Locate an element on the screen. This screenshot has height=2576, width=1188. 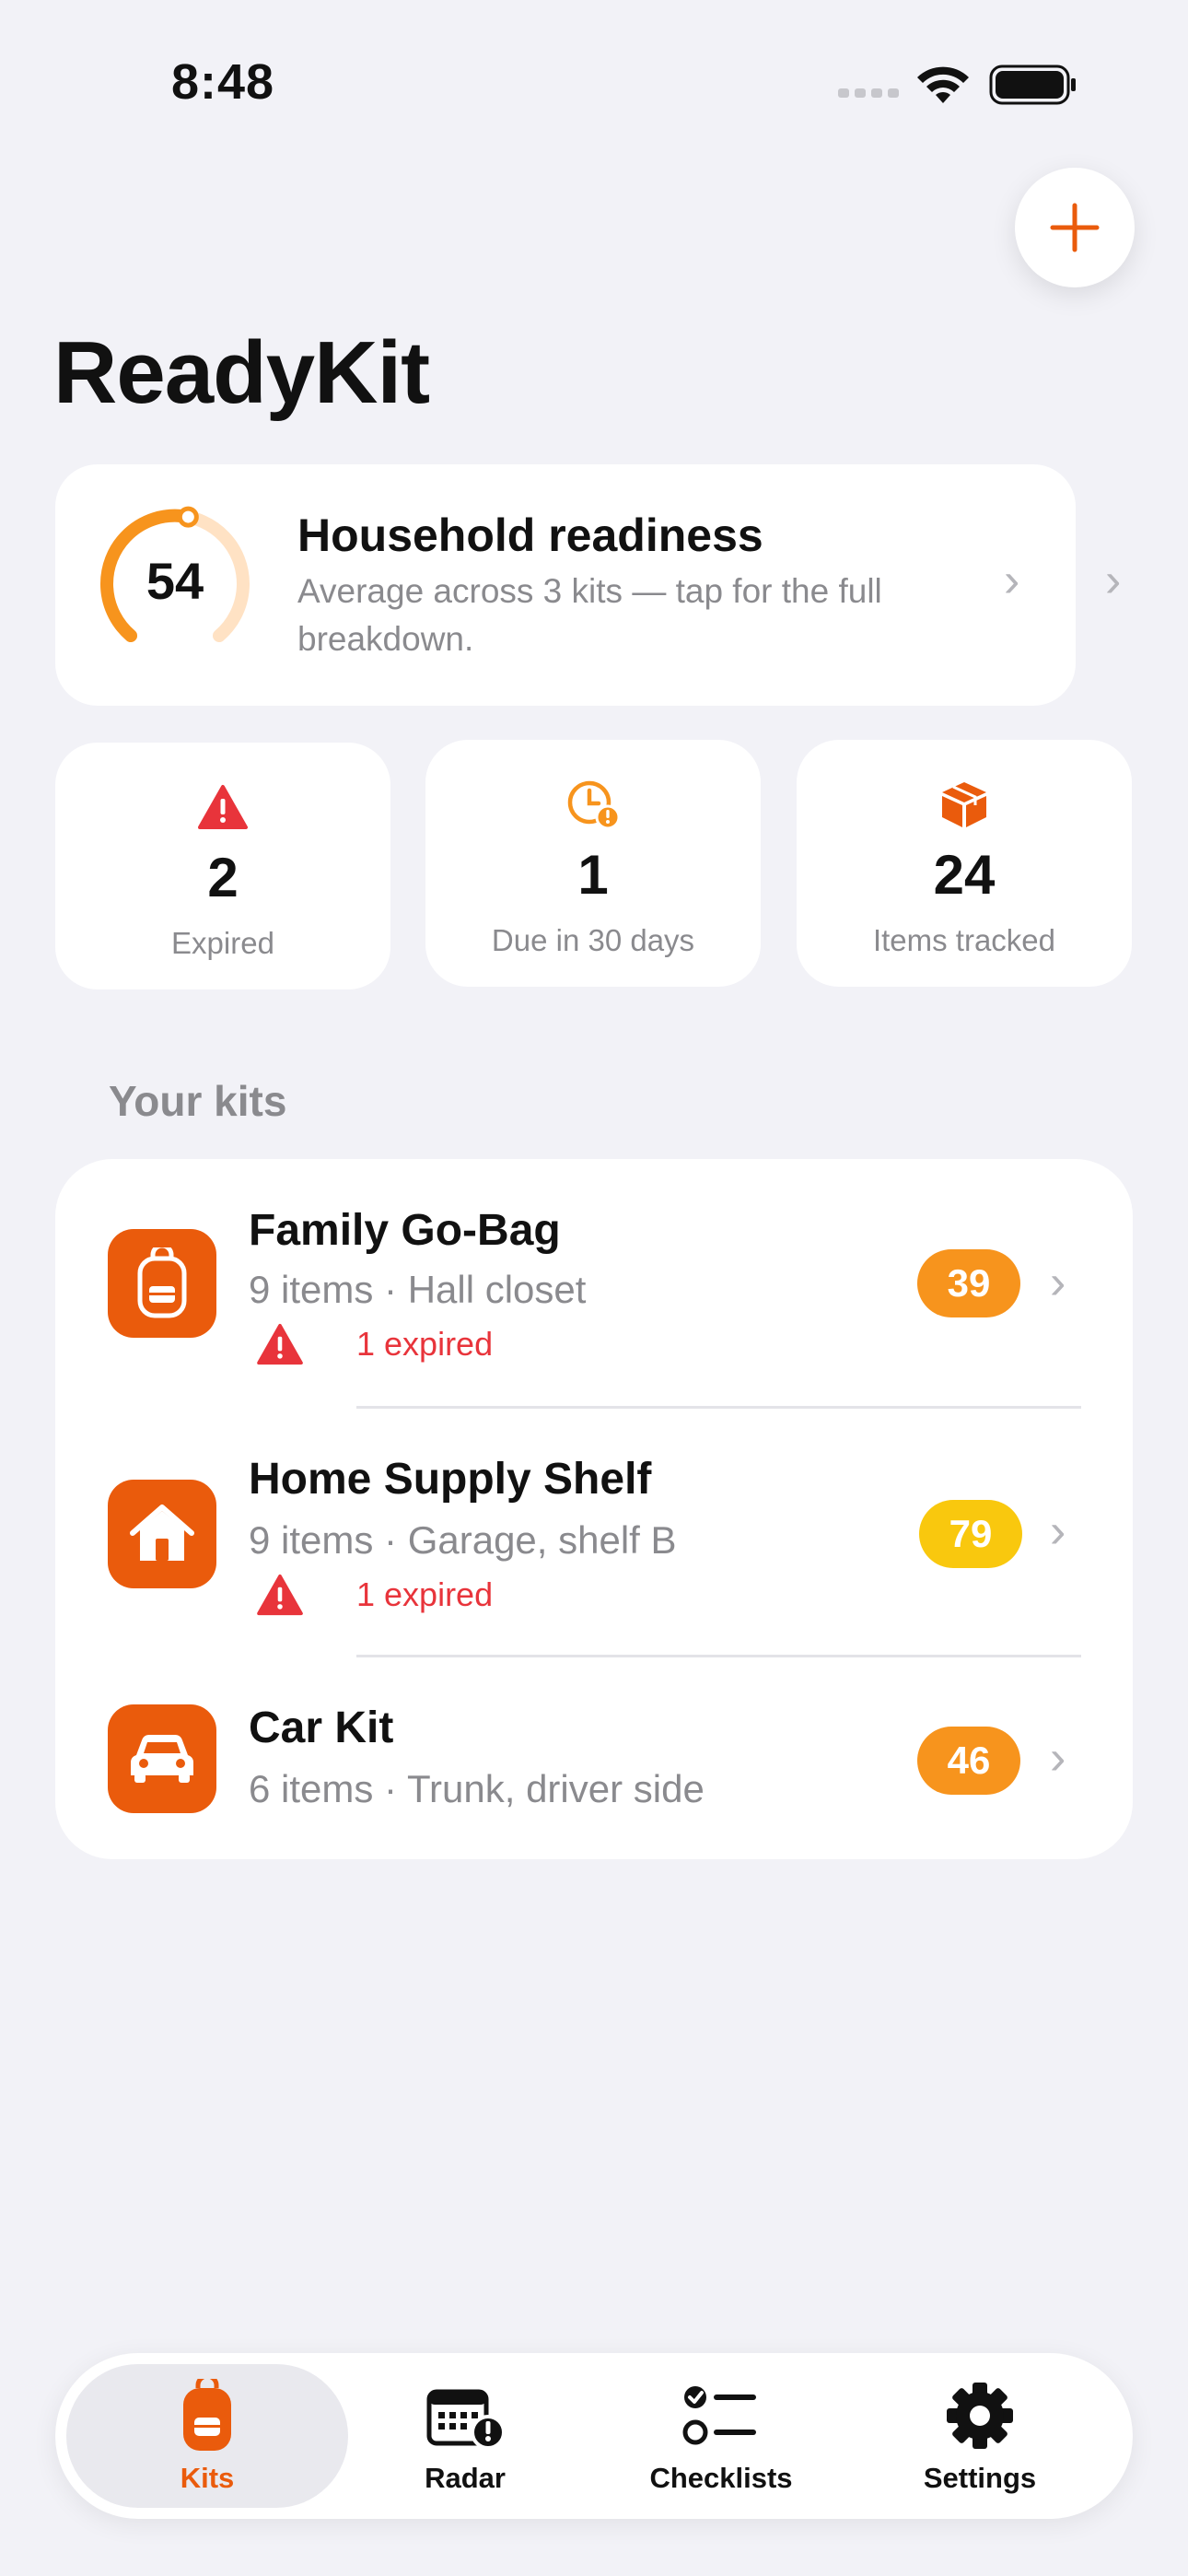
tab-kits: Kits is located at coordinates (207, 2437).